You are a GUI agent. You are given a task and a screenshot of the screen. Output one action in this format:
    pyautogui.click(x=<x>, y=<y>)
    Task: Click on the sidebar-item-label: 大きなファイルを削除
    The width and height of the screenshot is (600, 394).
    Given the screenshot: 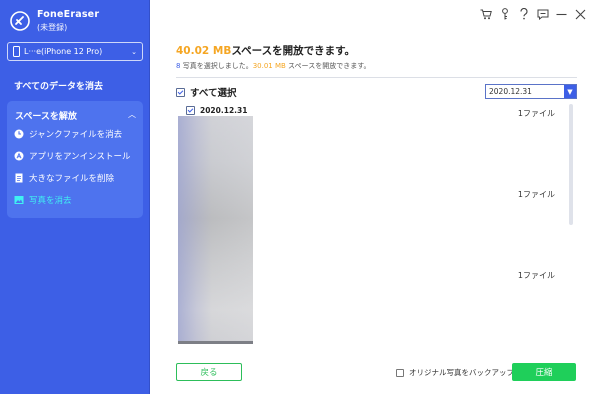 What is the action you would take?
    pyautogui.click(x=72, y=179)
    